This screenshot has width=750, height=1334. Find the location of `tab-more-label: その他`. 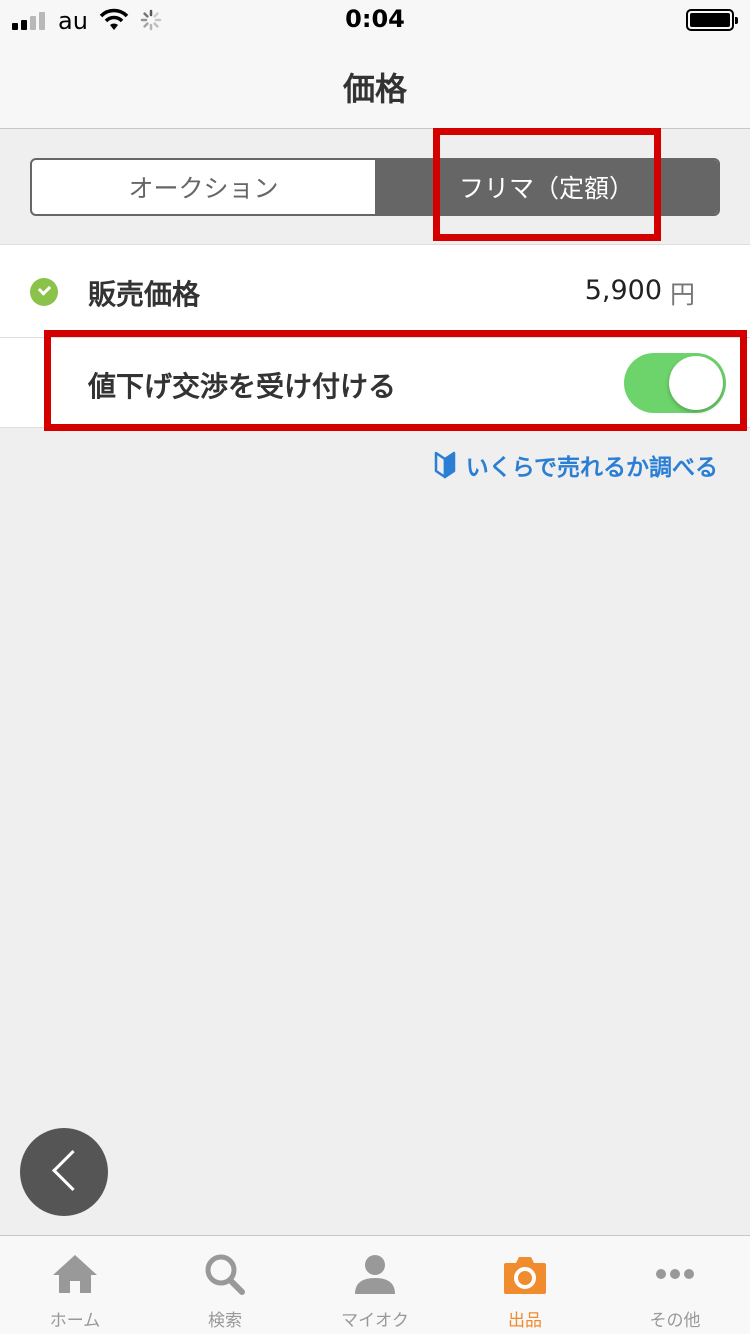

tab-more-label: その他 is located at coordinates (675, 1321).